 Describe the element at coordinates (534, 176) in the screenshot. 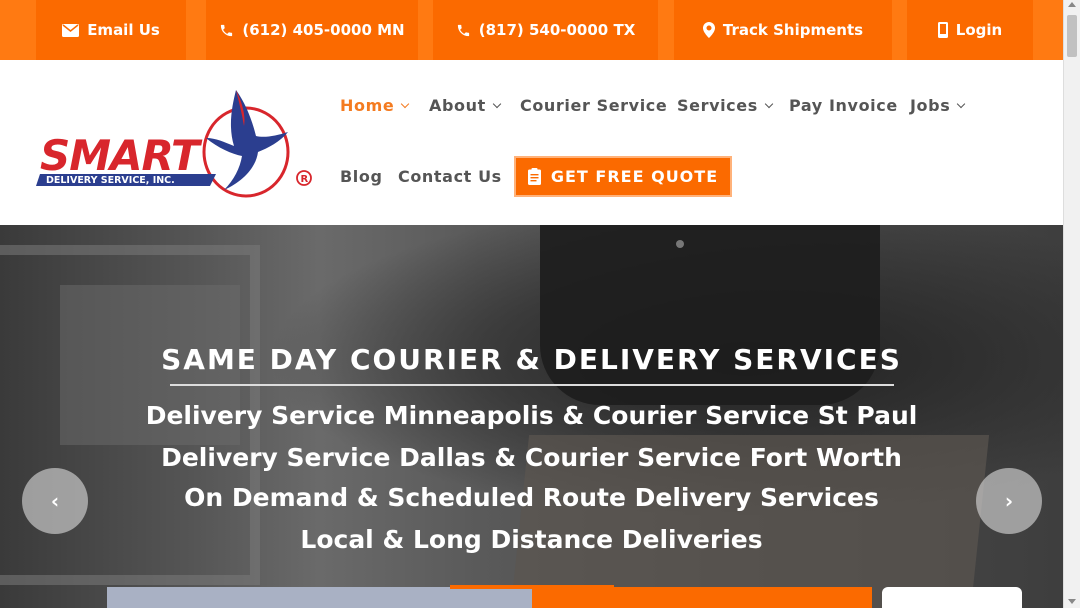

I see `clipboard-icon` at that location.